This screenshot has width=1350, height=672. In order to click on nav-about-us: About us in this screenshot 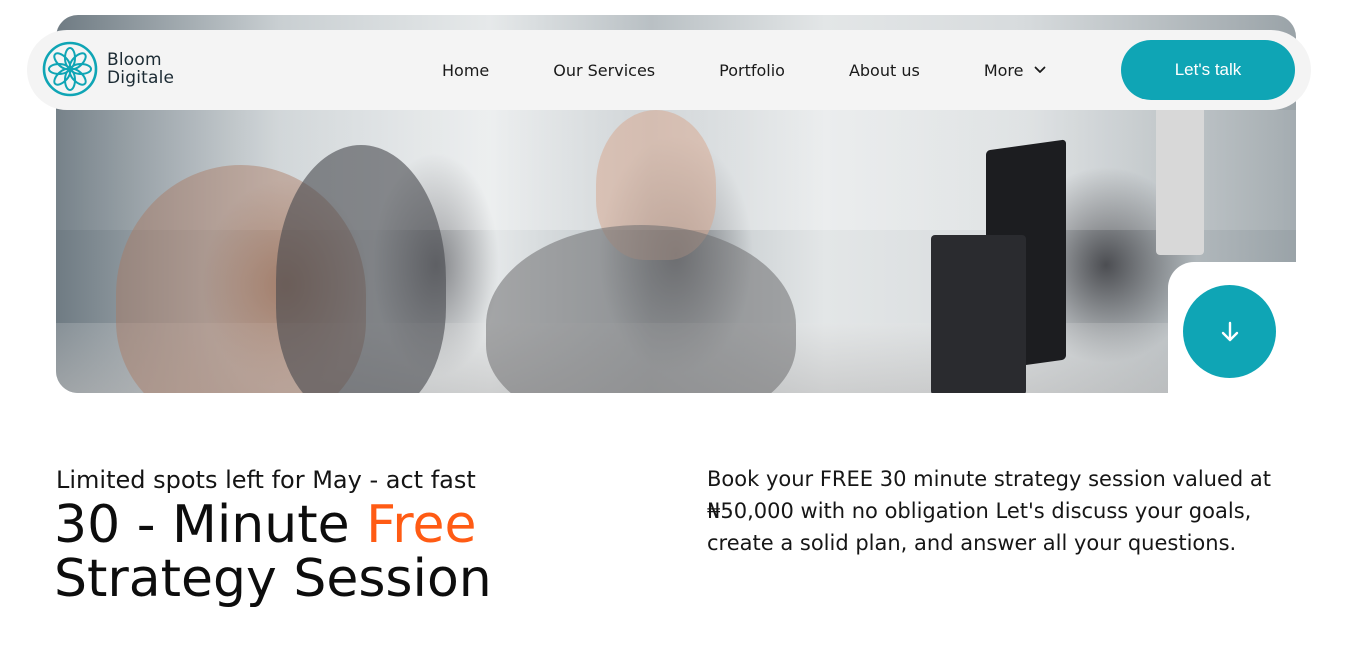, I will do `click(884, 70)`.